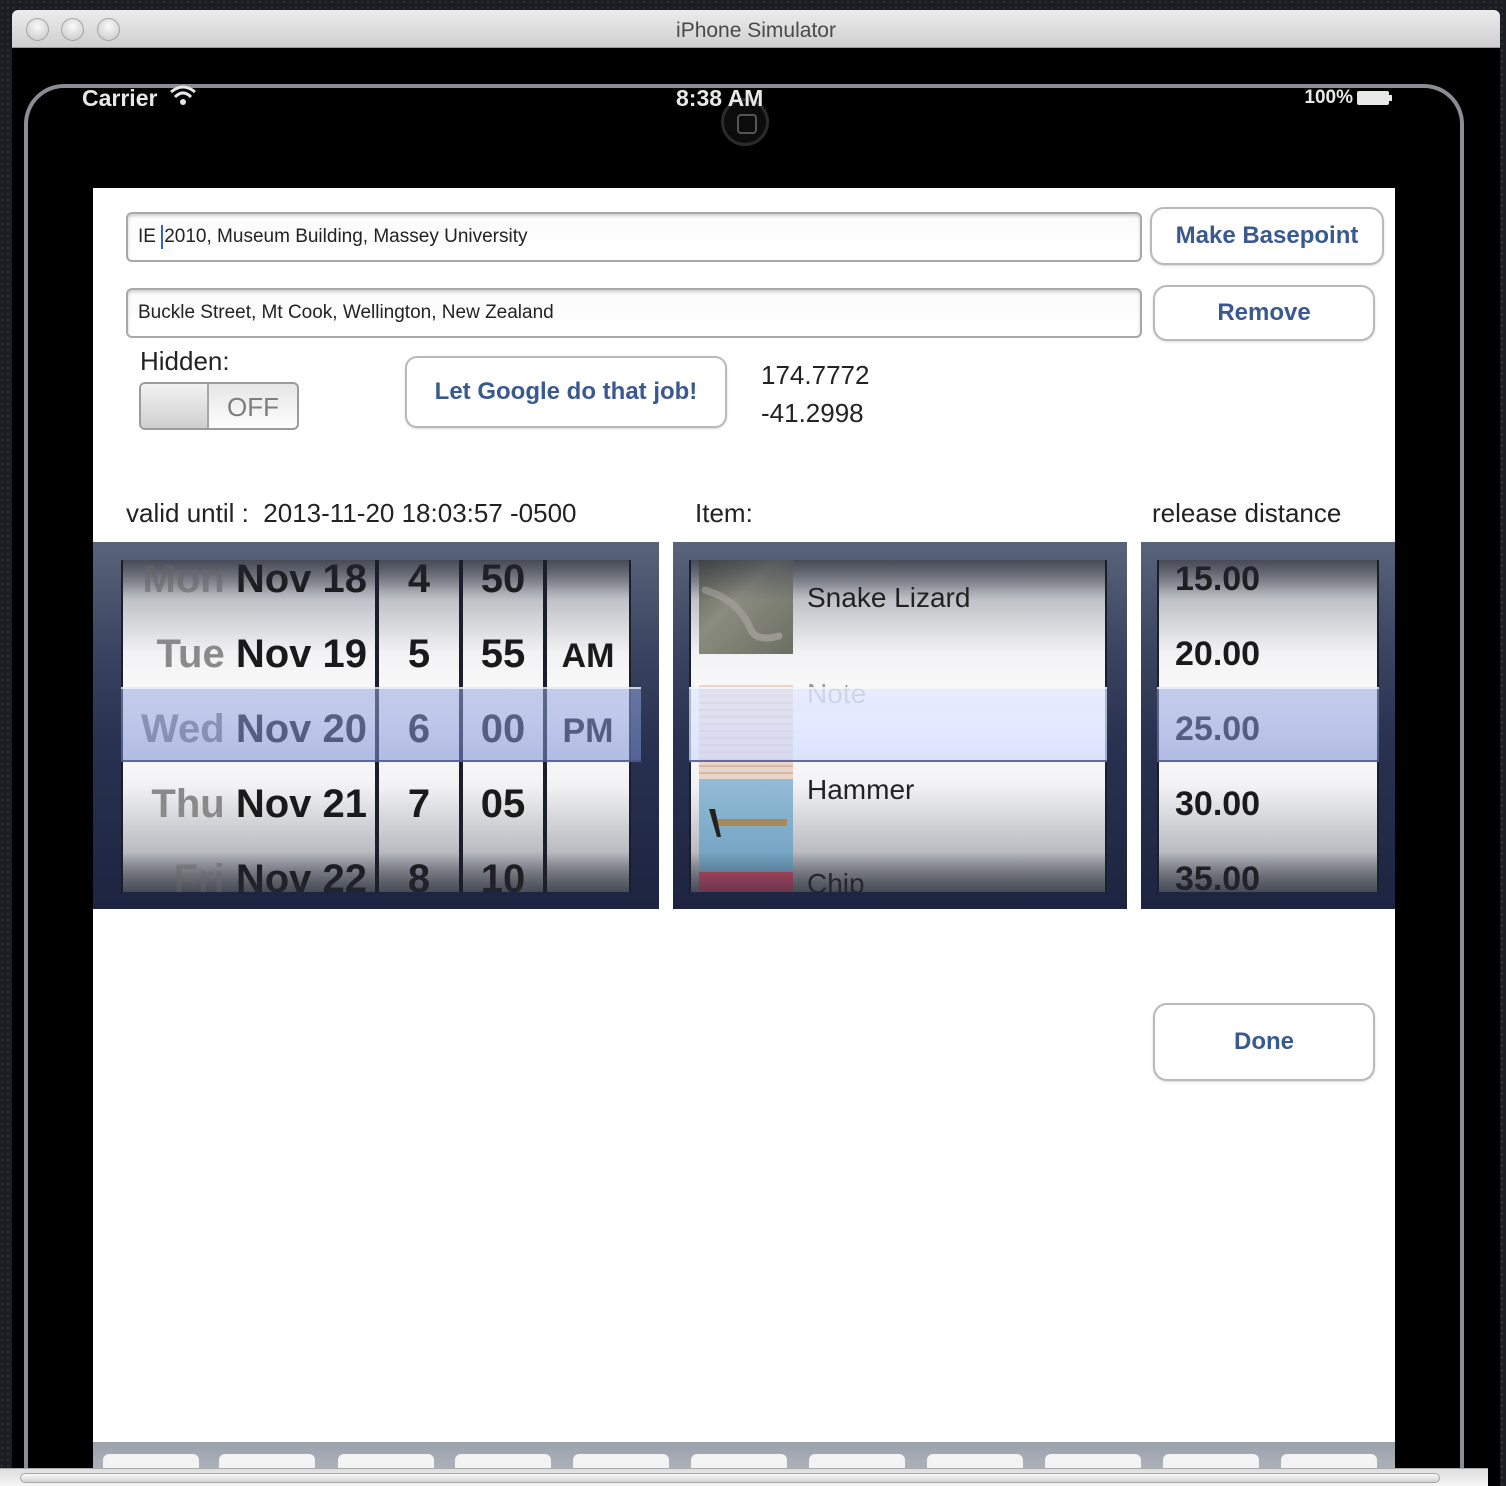 Image resolution: width=1506 pixels, height=1486 pixels. What do you see at coordinates (187, 513) in the screenshot?
I see `valid-until-title: valid until :` at bounding box center [187, 513].